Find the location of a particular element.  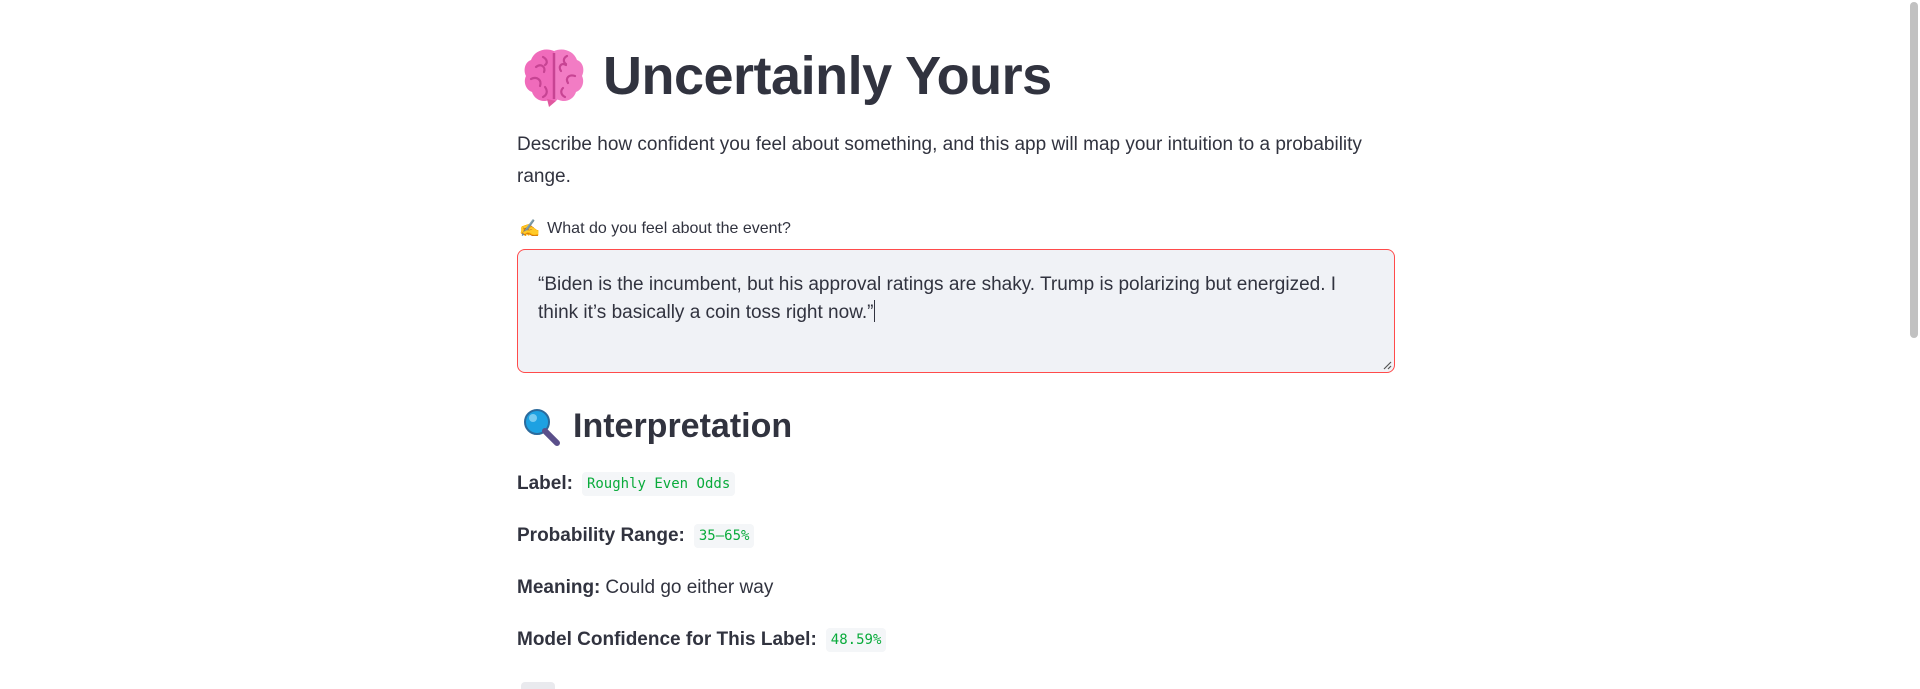

result-range-row: Probability Range: 35–65% is located at coordinates (636, 536).